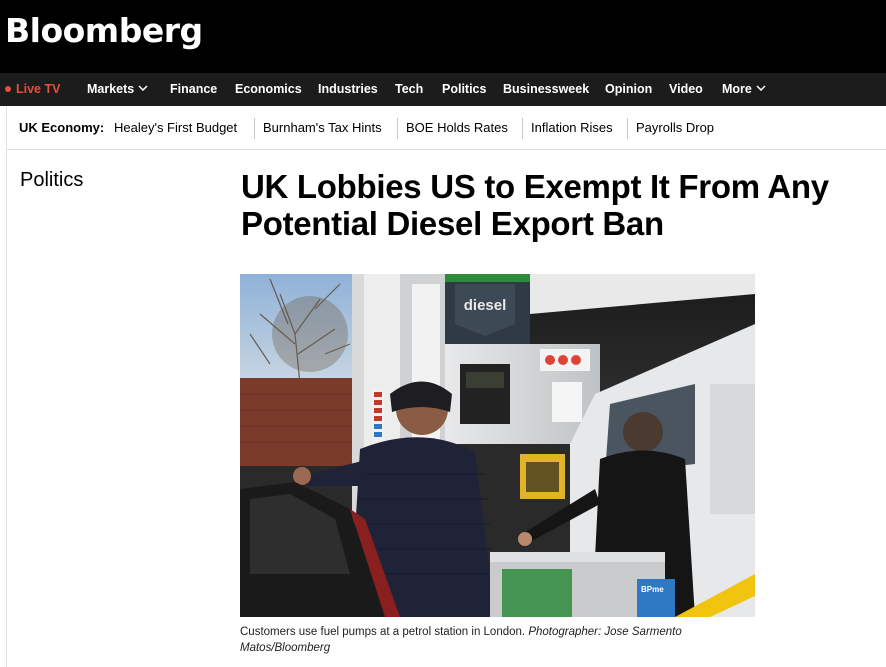 The height and width of the screenshot is (667, 886). What do you see at coordinates (737, 89) in the screenshot?
I see `nav-more-label: More` at bounding box center [737, 89].